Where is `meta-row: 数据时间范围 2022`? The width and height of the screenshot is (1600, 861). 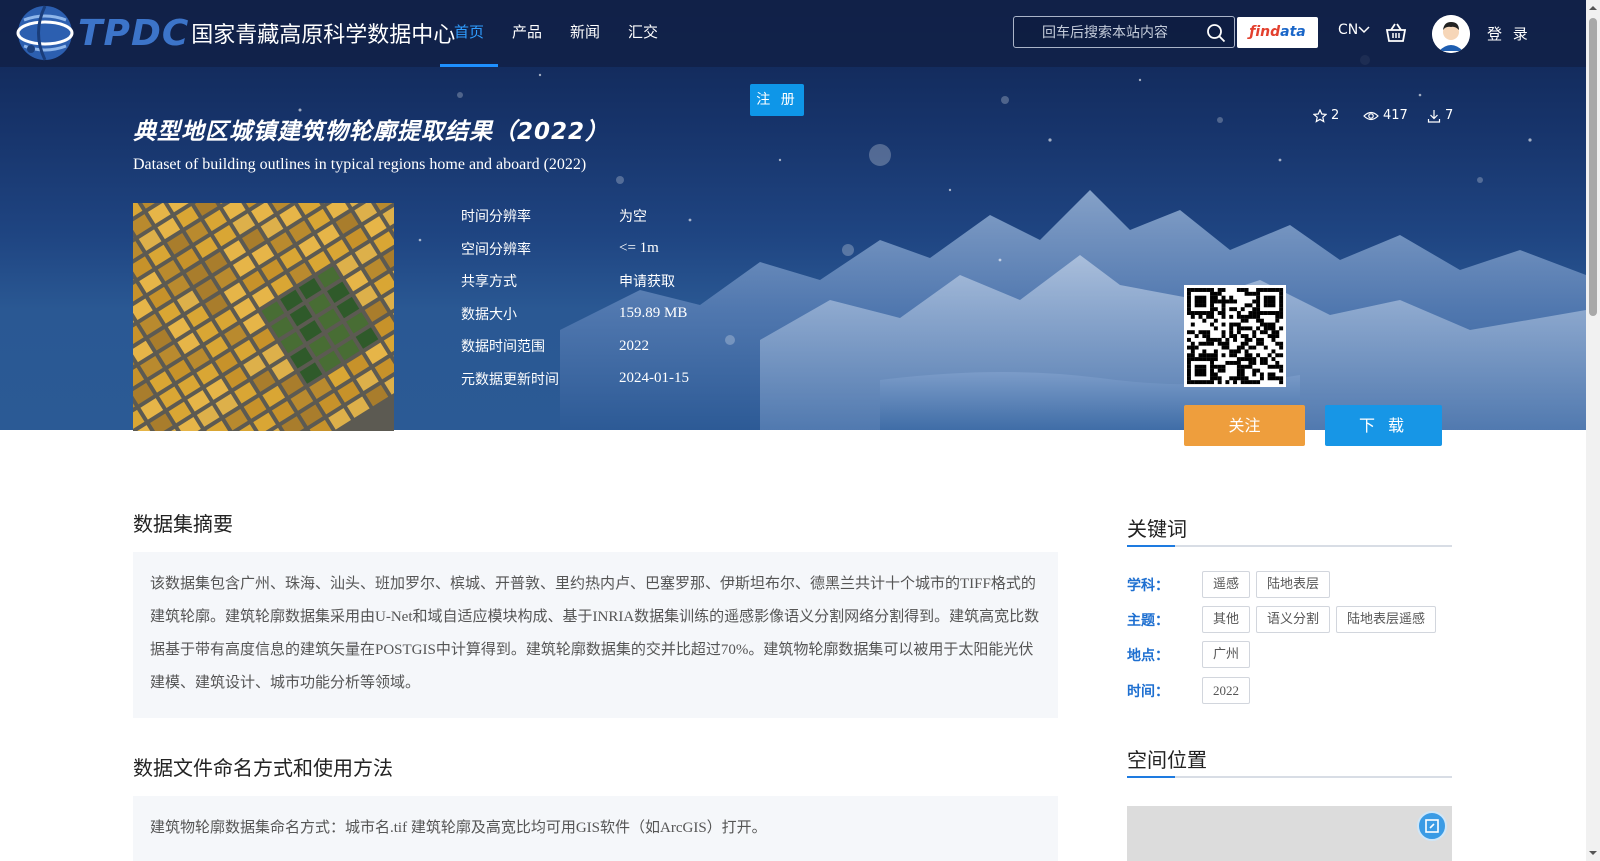
meta-row: 数据时间范围 2022 is located at coordinates (575, 346).